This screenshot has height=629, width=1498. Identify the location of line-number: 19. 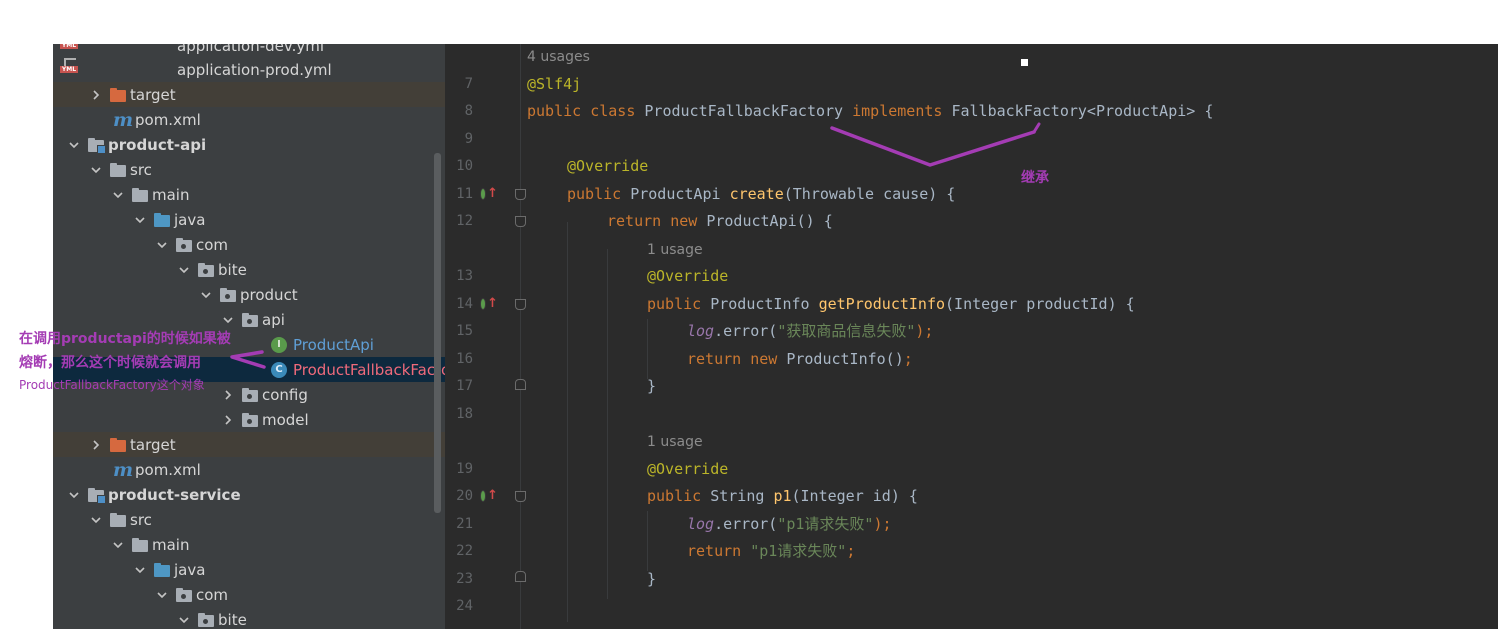
(464, 469).